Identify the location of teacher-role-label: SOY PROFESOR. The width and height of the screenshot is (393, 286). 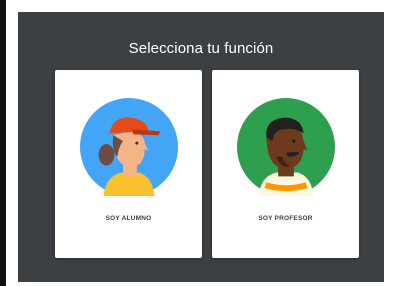
(285, 218).